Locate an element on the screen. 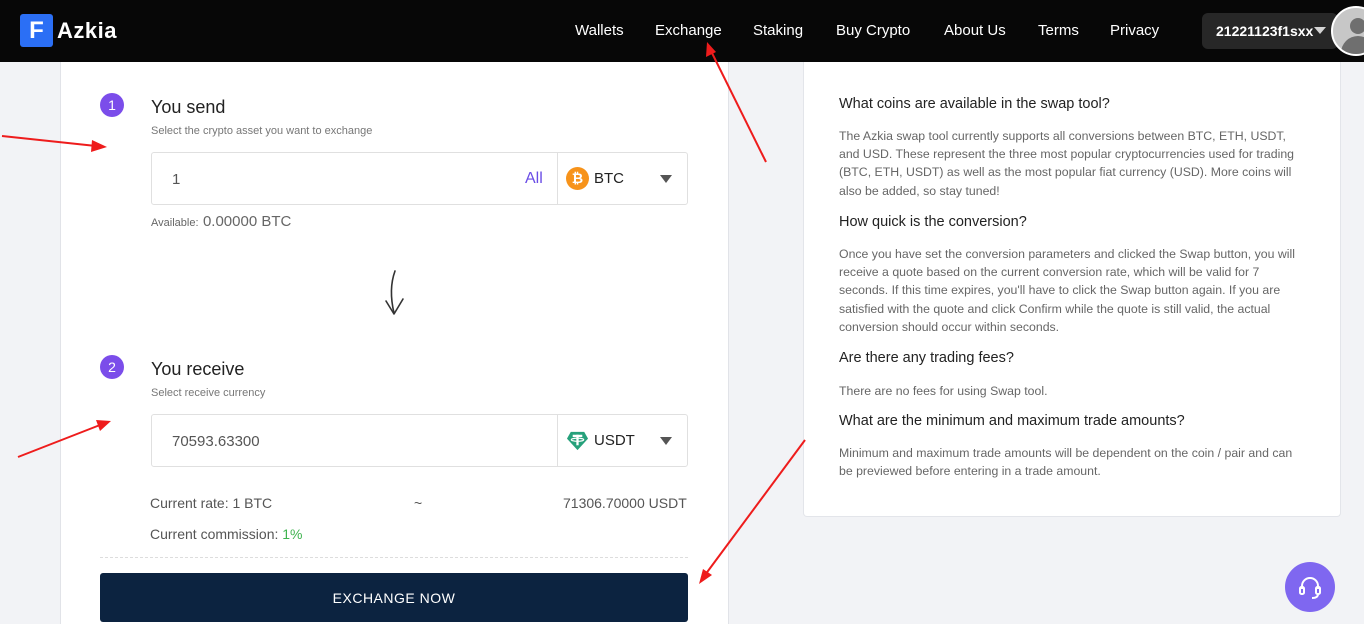 The image size is (1364, 624). receive-subtitle: Select receive currency is located at coordinates (208, 393).